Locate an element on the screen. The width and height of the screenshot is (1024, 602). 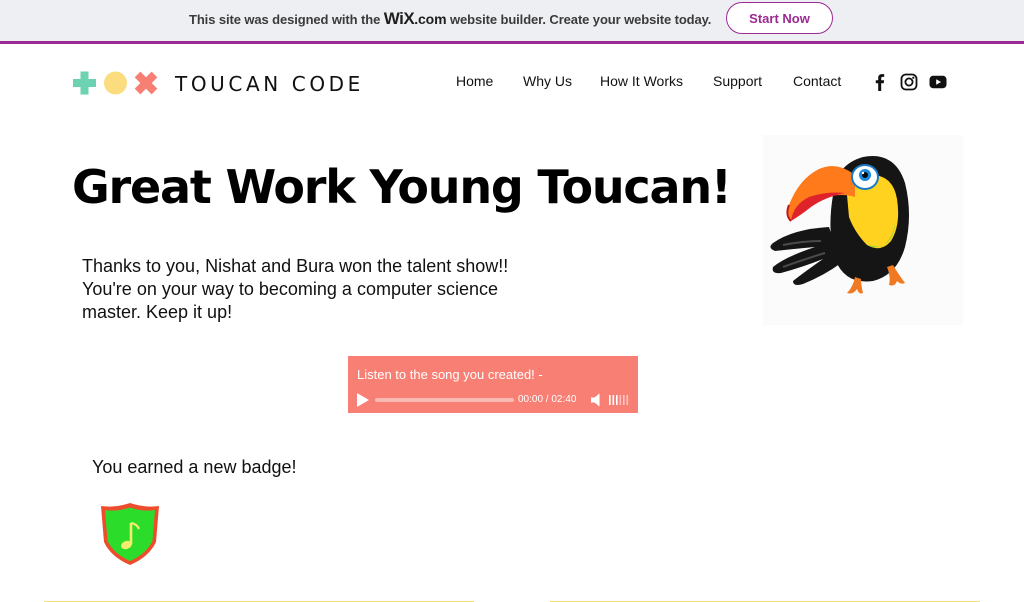
audio-title: Listen to the song you created! - is located at coordinates (450, 374).